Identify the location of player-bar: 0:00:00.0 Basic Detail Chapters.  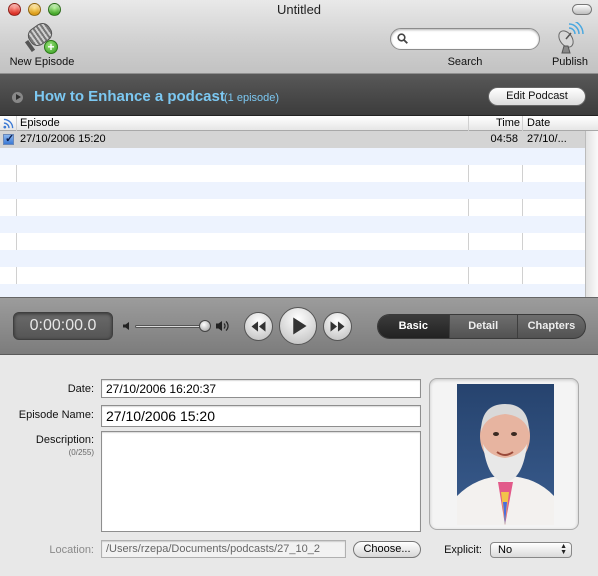
(299, 326).